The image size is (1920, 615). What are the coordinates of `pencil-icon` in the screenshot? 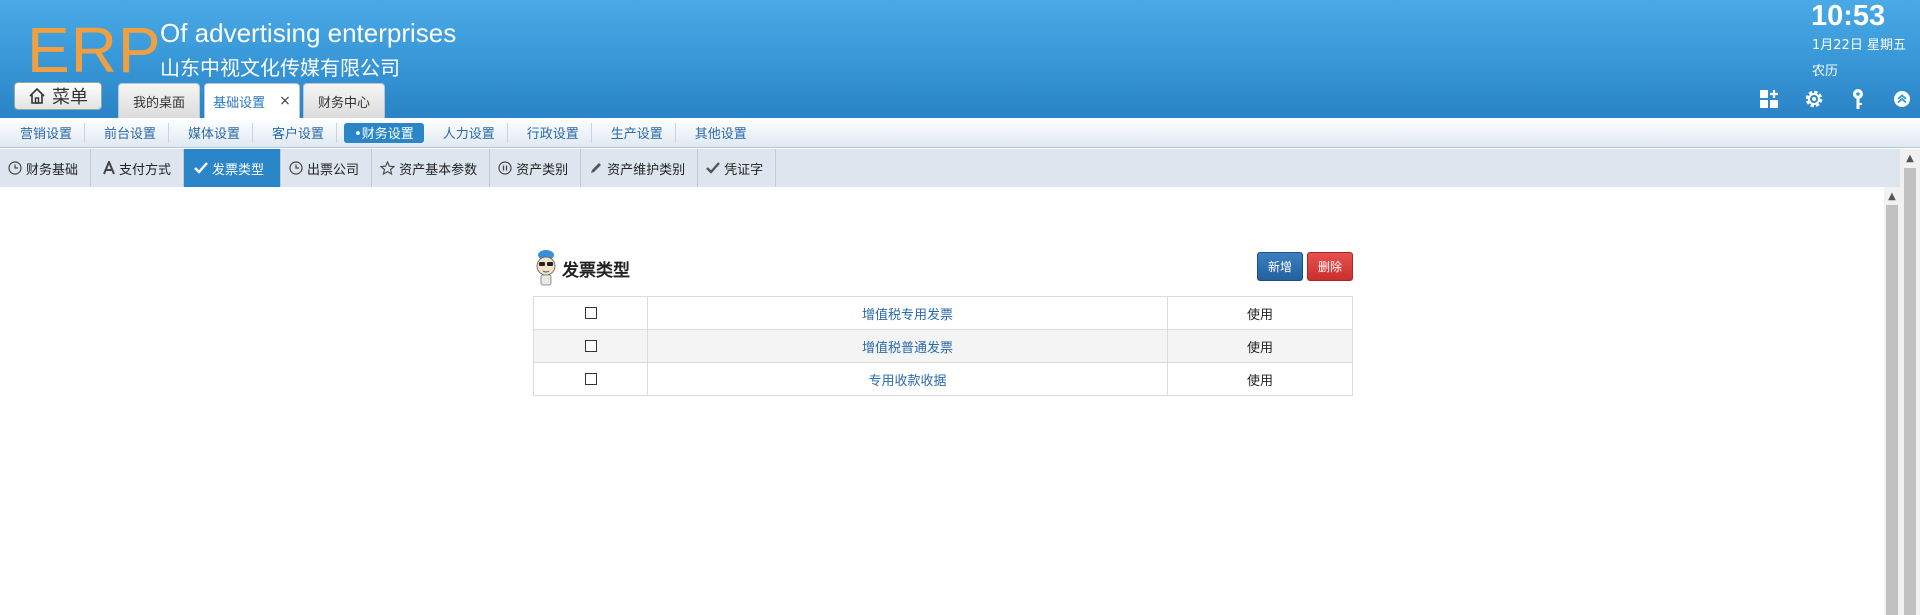 It's located at (596, 168).